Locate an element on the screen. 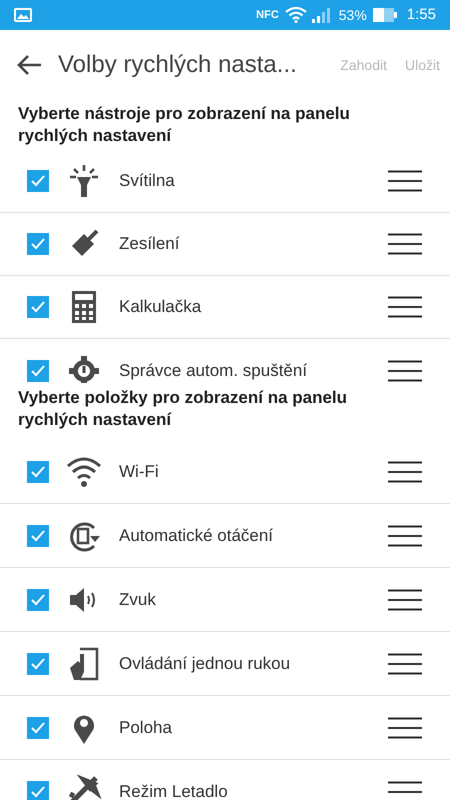  airplane-icon is located at coordinates (84, 787).